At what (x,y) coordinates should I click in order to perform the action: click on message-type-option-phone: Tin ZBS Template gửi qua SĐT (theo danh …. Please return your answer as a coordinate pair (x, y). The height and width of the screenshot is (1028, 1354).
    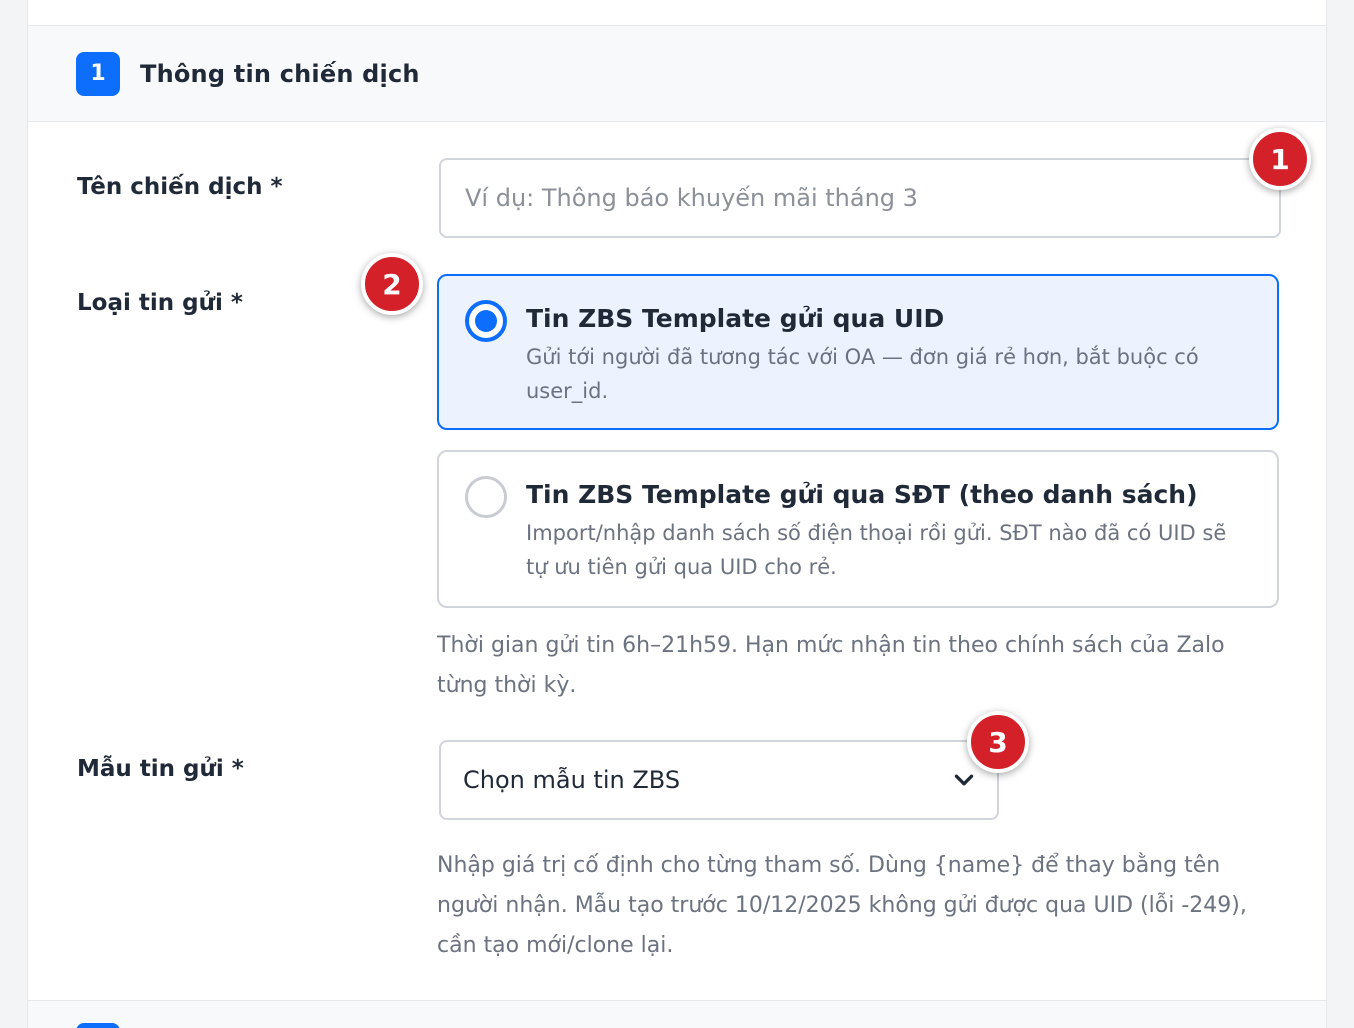
    Looking at the image, I should click on (858, 529).